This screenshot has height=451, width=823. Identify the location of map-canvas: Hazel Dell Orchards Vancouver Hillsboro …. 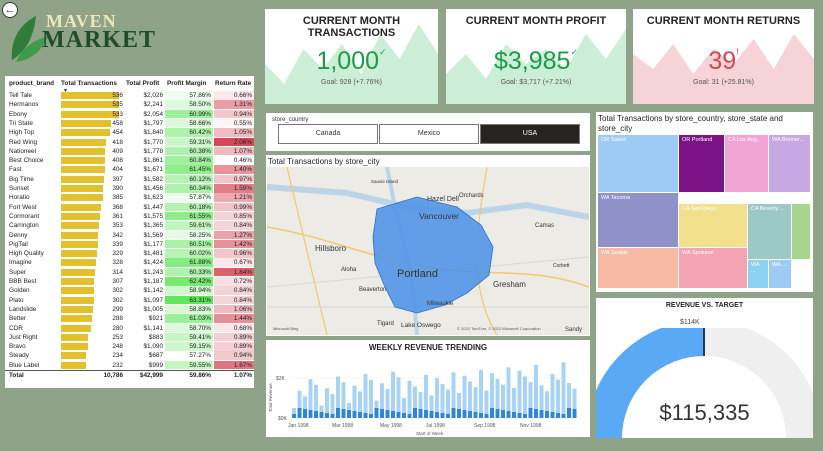
(428, 251).